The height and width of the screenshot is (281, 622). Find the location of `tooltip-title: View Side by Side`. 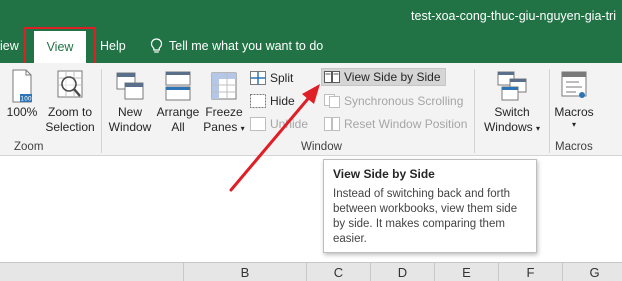

tooltip-title: View Side by Side is located at coordinates (384, 174).